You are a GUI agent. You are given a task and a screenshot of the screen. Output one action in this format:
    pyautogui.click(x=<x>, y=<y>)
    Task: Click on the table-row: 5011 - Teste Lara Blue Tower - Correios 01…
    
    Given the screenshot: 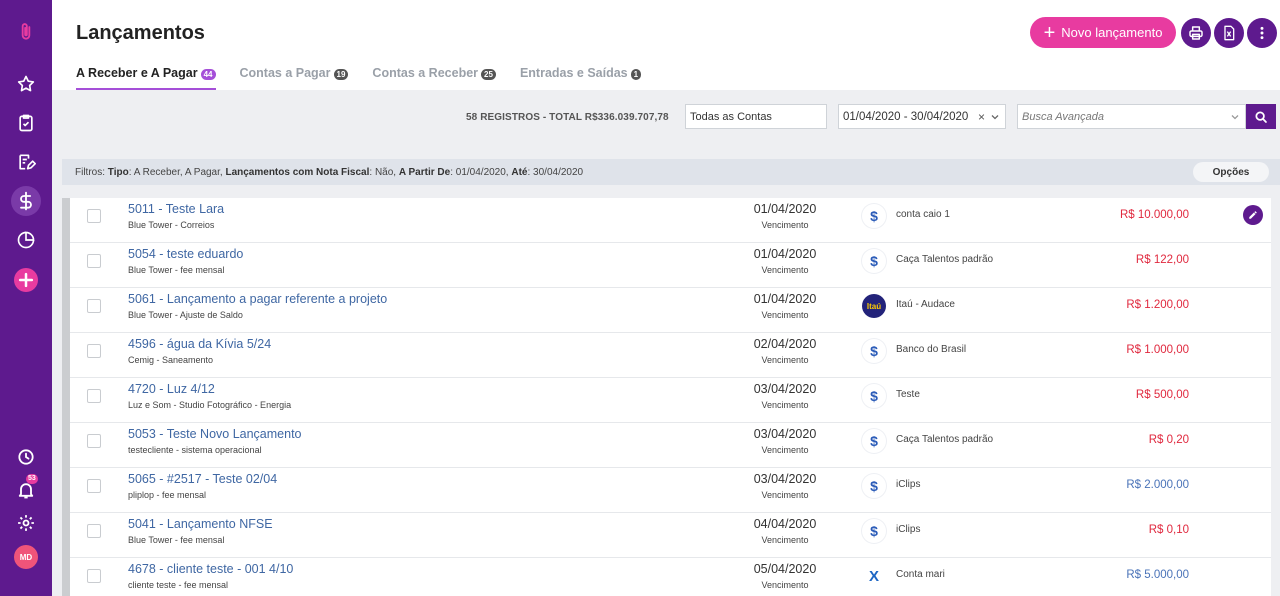 What is the action you would take?
    pyautogui.click(x=666, y=220)
    